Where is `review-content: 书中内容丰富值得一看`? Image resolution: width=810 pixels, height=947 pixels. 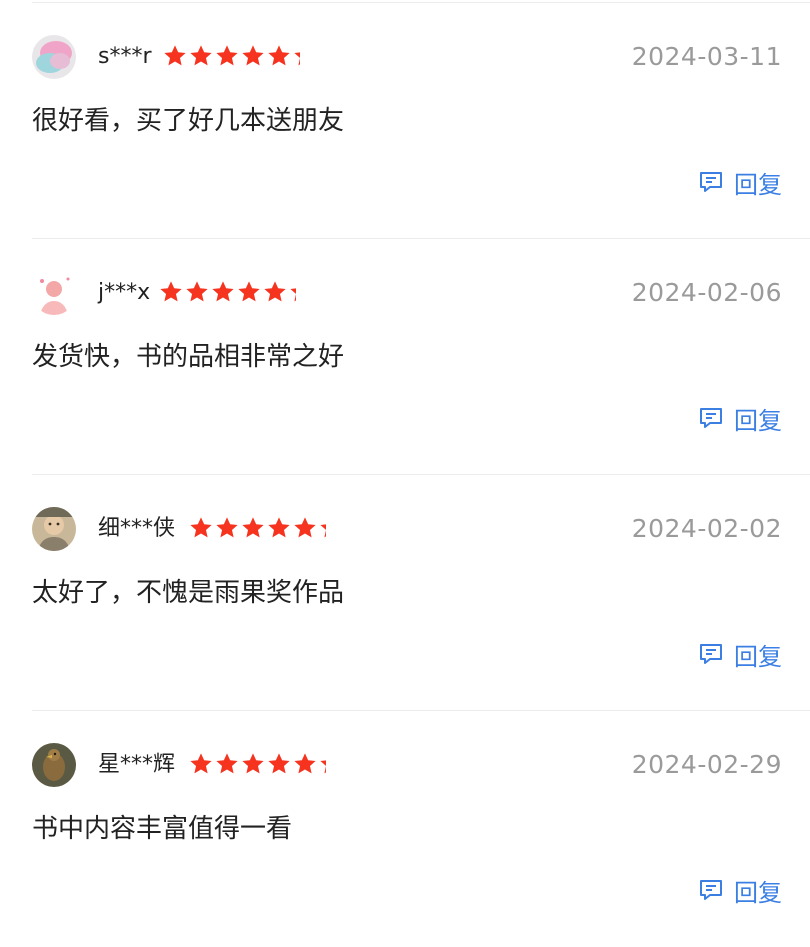
review-content: 书中内容丰富值得一看 is located at coordinates (162, 829).